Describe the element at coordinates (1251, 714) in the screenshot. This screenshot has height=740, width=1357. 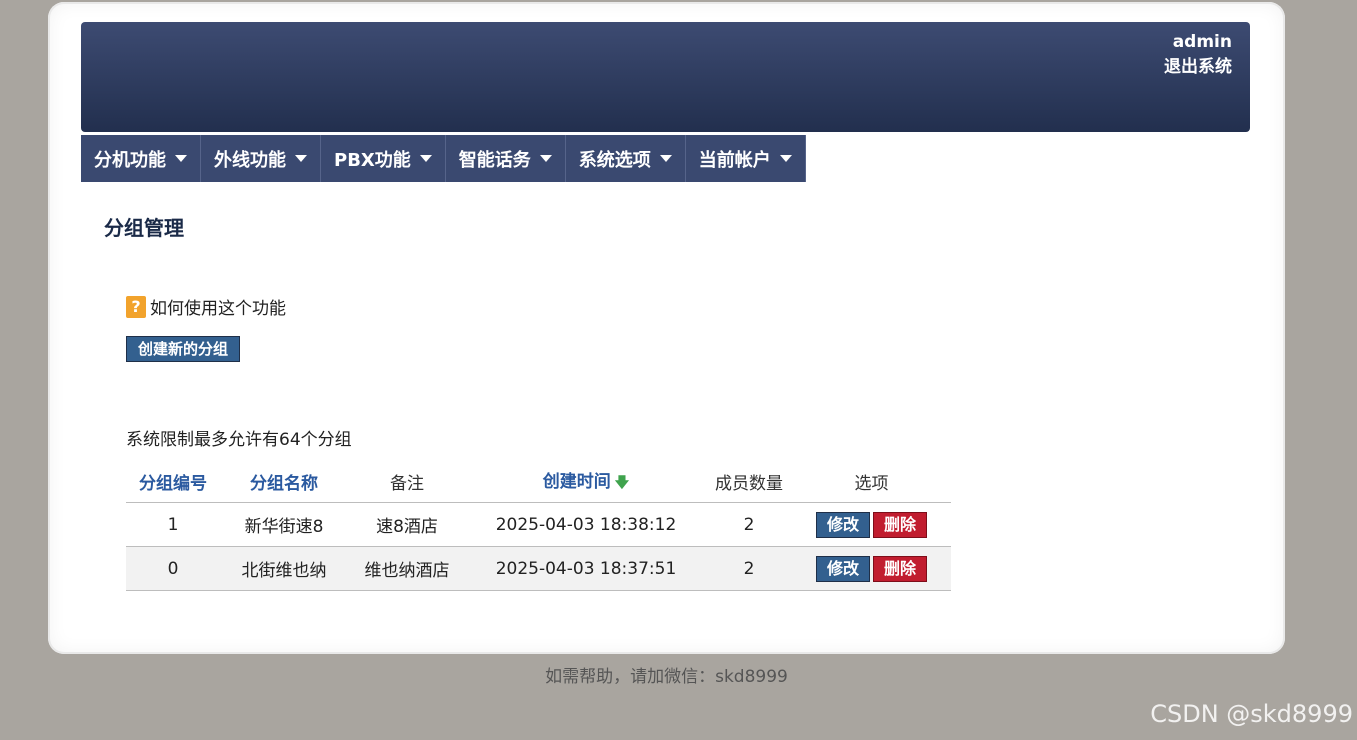
I see `watermark: CSDN @skd8999` at that location.